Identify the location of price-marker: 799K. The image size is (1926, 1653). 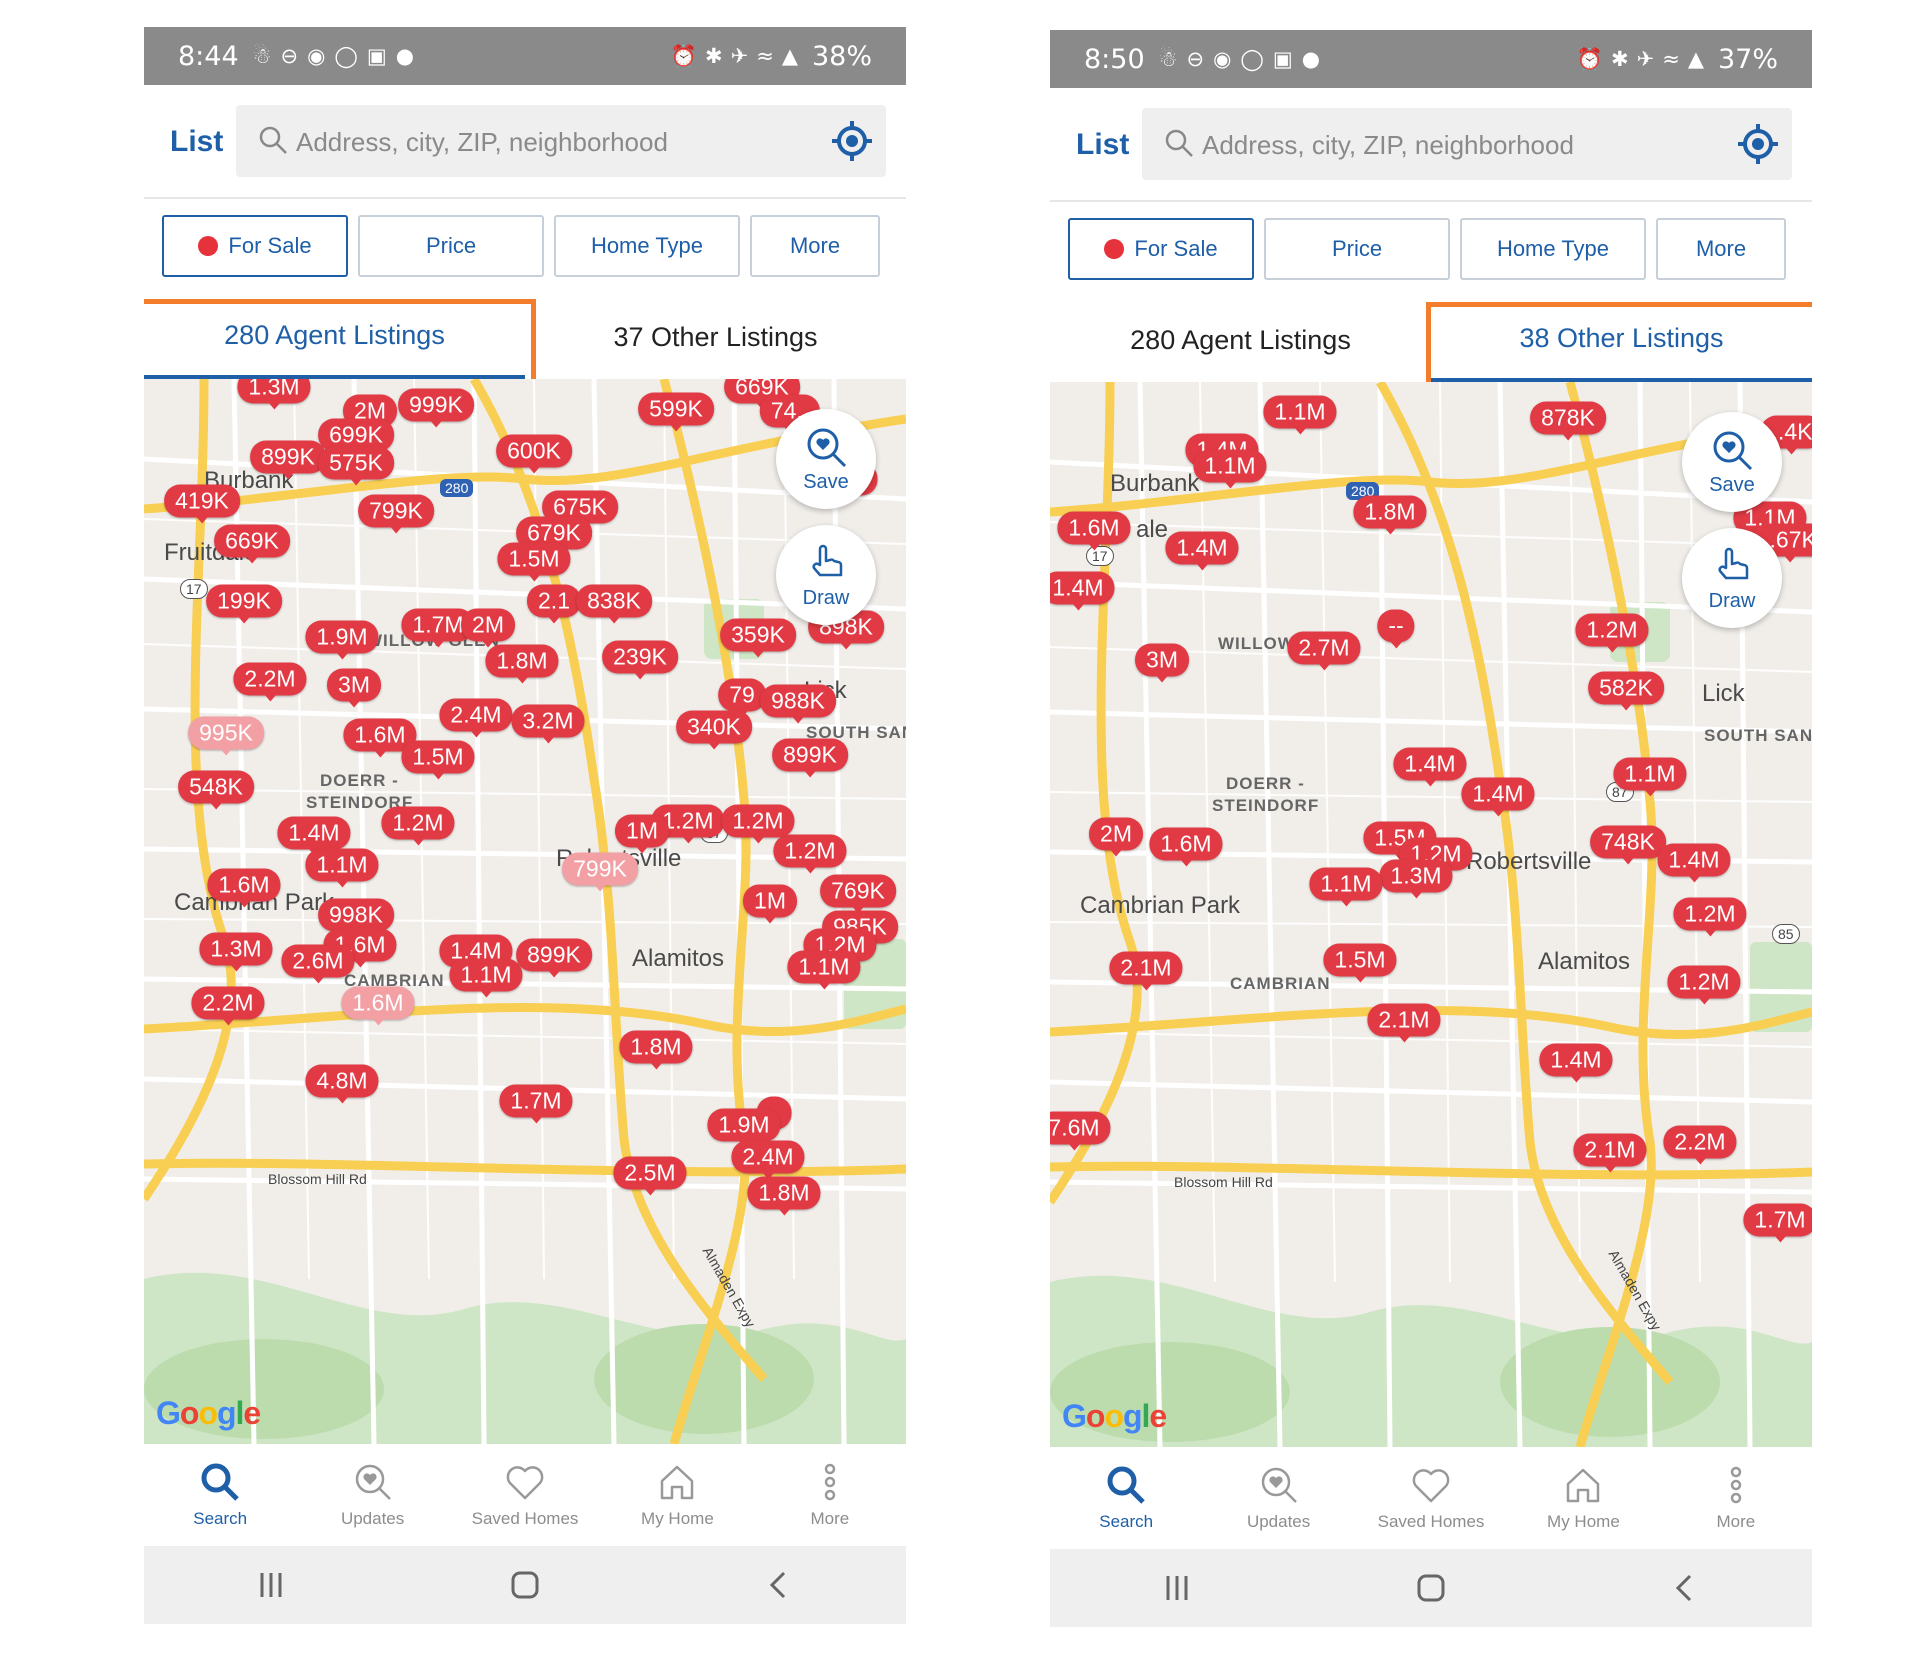
(600, 872).